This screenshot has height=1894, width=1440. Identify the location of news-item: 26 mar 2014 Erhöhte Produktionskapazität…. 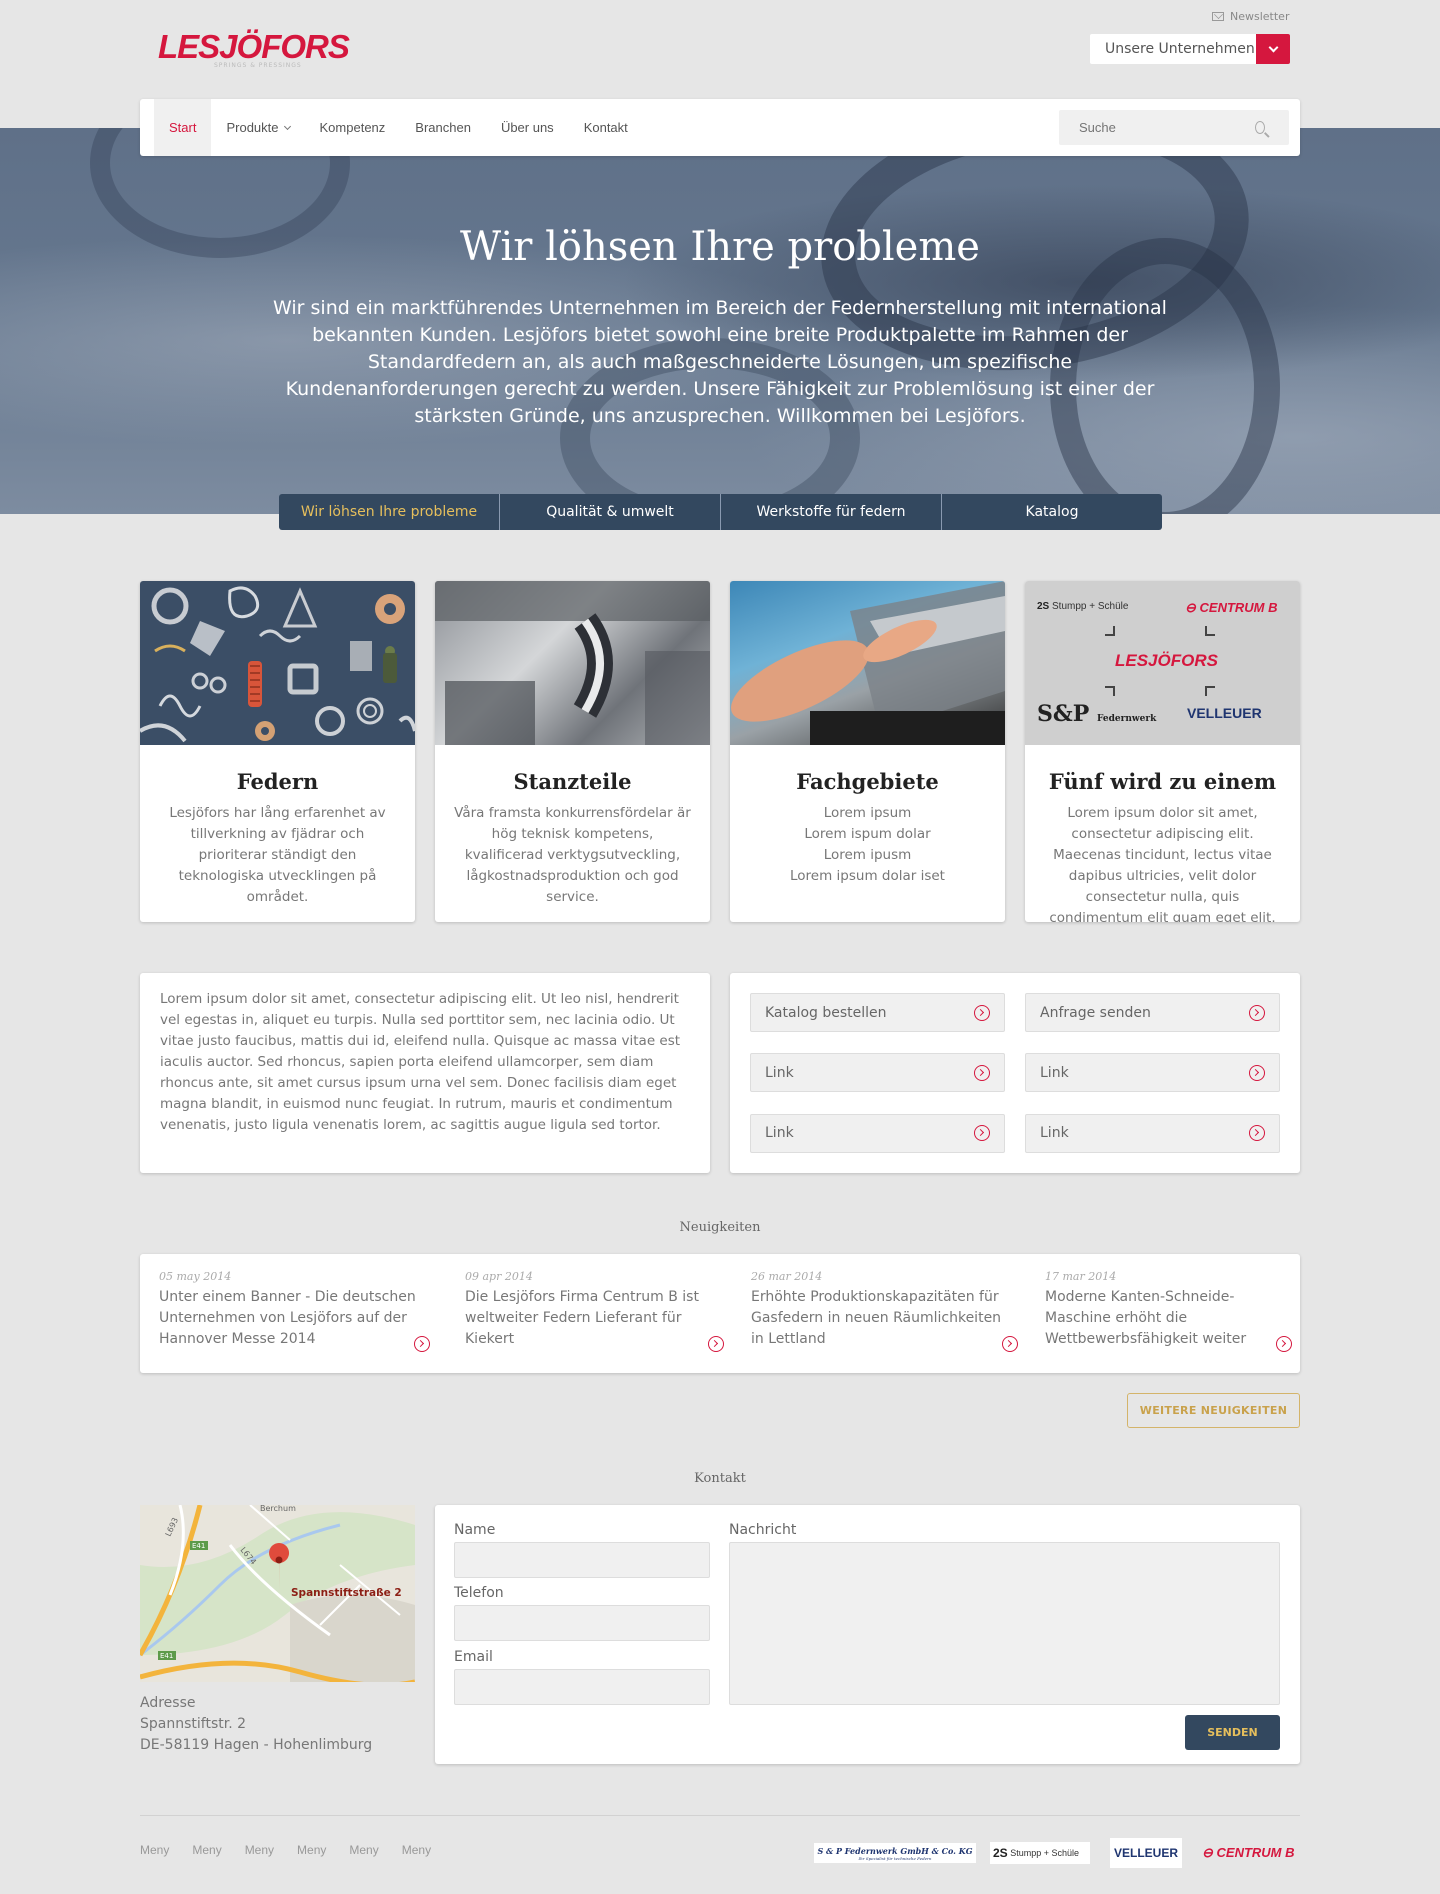
(879, 1313).